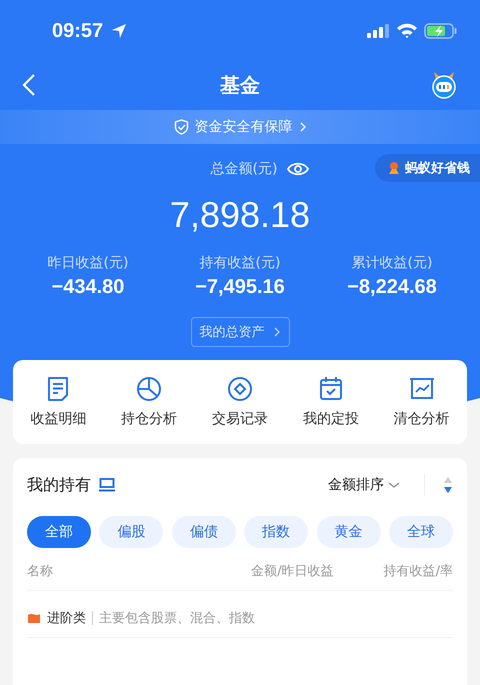 The image size is (480, 685). What do you see at coordinates (66, 618) in the screenshot?
I see `category-name: 进阶类` at bounding box center [66, 618].